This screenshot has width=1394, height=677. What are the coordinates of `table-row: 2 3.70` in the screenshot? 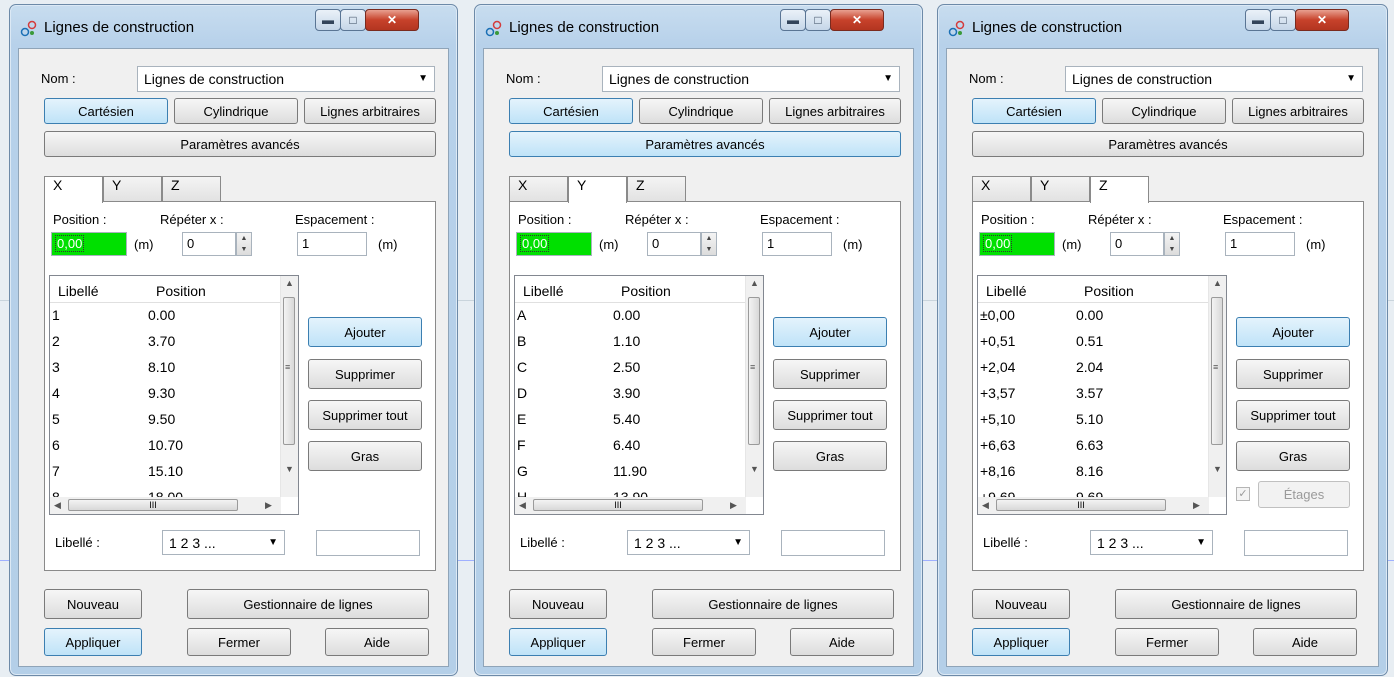 It's located at (166, 342).